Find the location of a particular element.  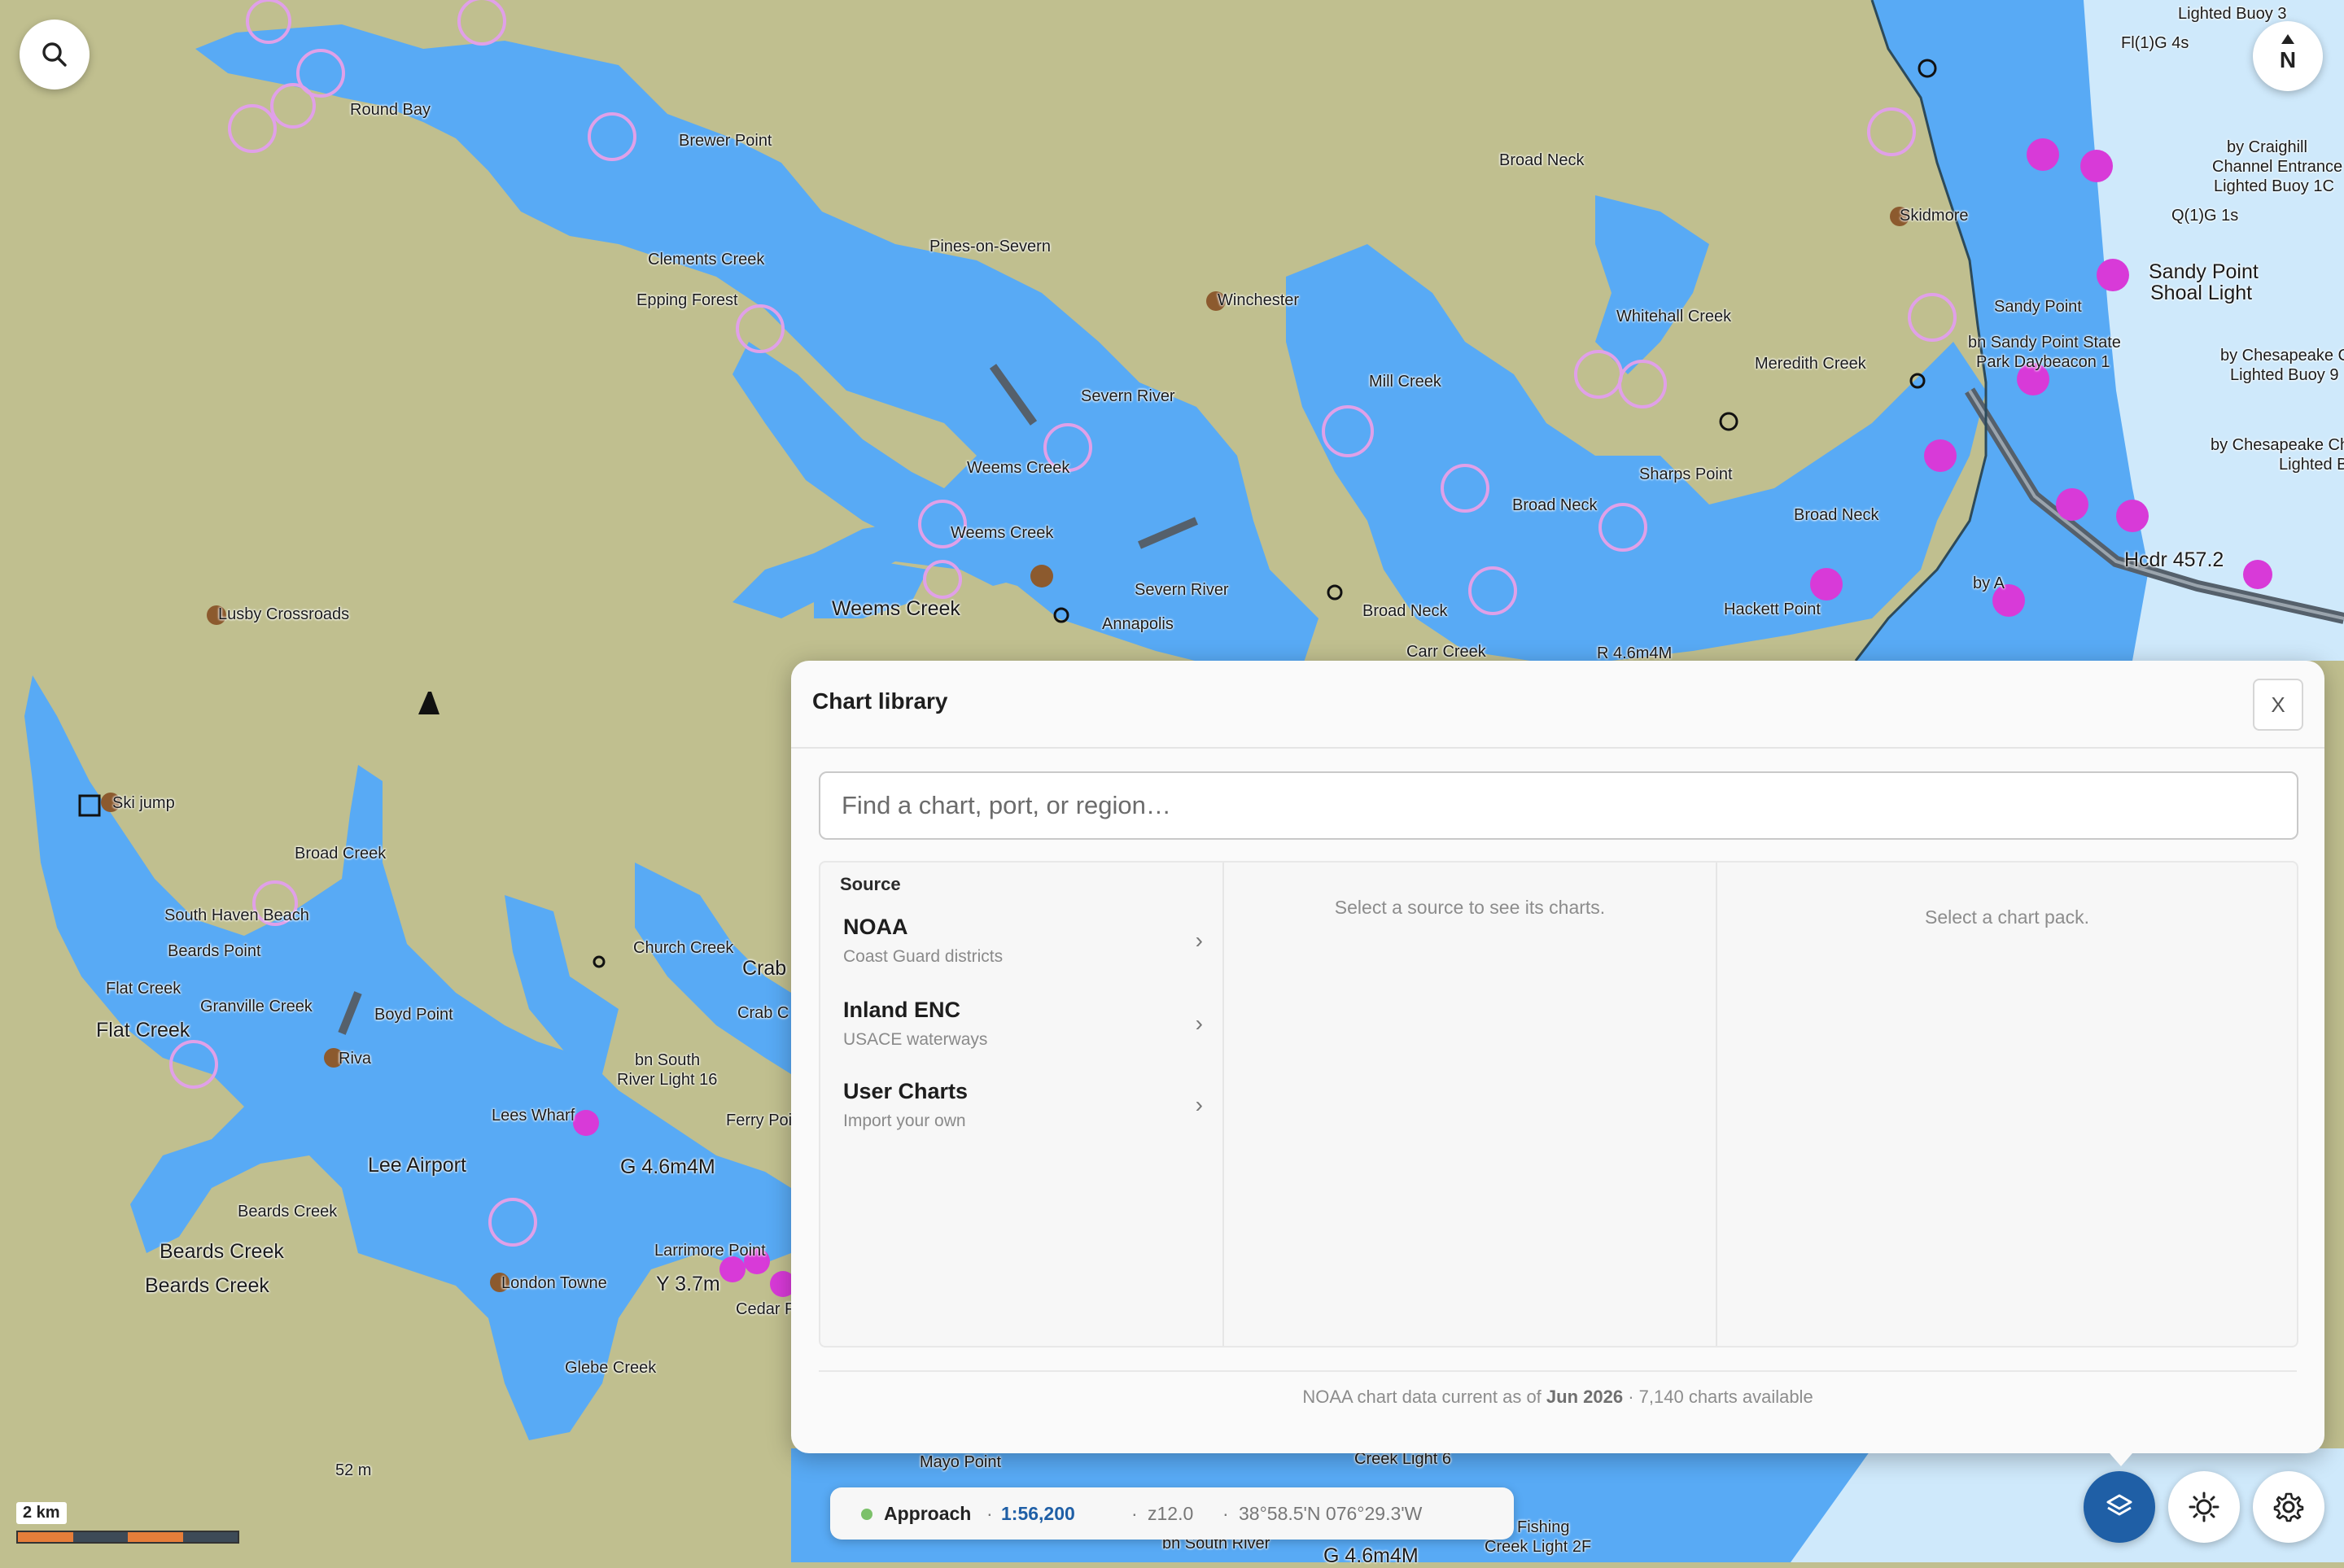

search-button is located at coordinates (55, 55).